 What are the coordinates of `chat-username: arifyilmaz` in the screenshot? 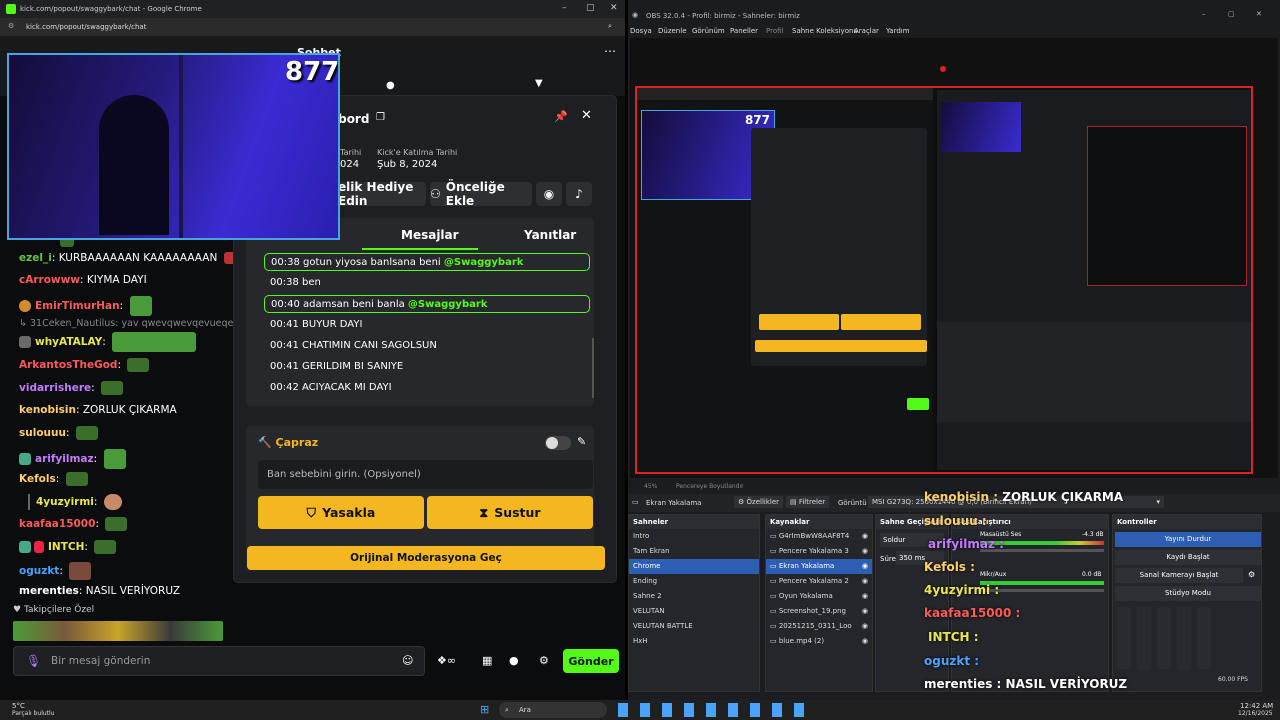 It's located at (64, 459).